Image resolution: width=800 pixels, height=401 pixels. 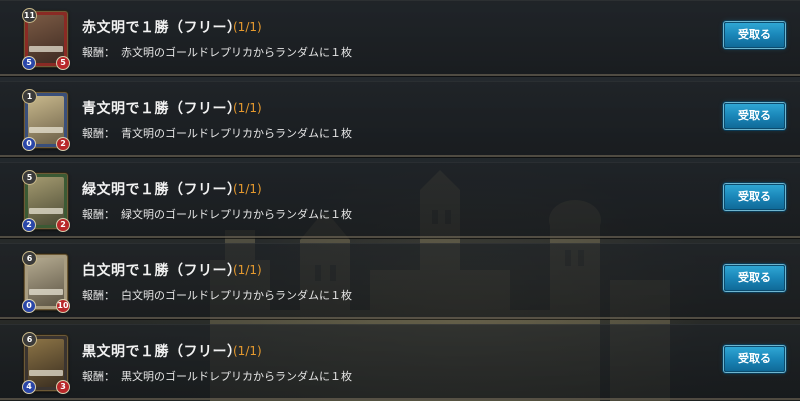 I want to click on card-cost: 11, so click(x=29, y=15).